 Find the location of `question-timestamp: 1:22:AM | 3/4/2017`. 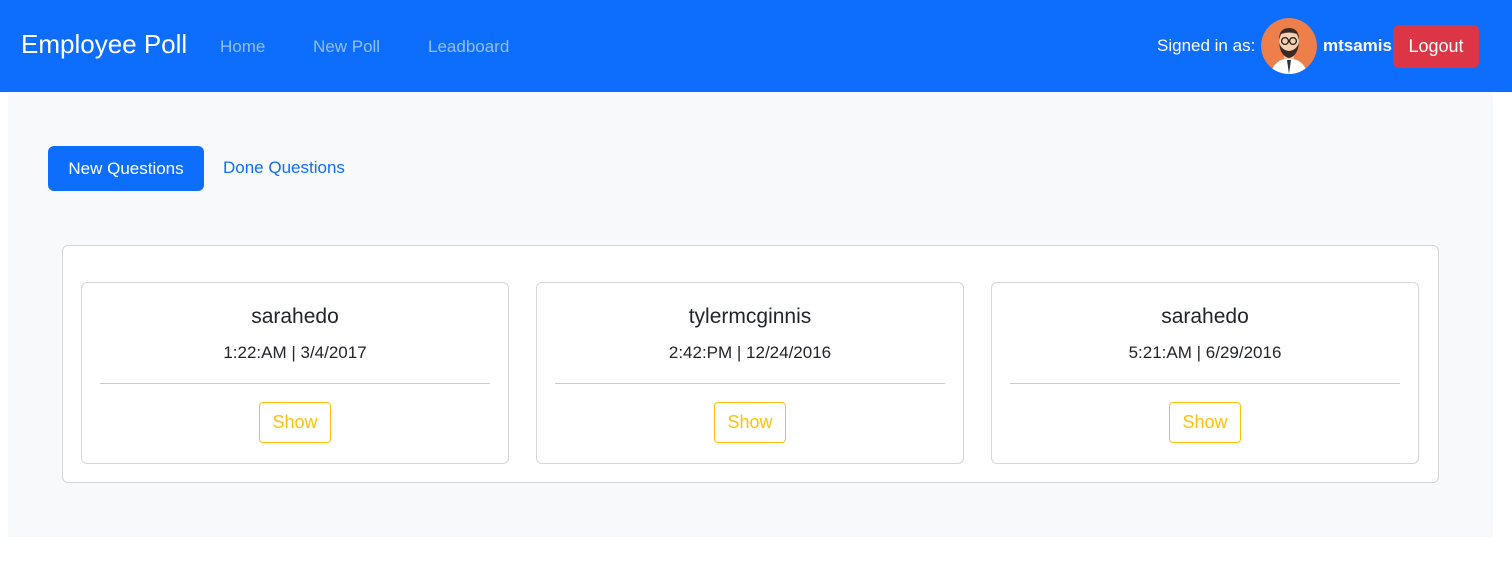

question-timestamp: 1:22:AM | 3/4/2017 is located at coordinates (295, 352).